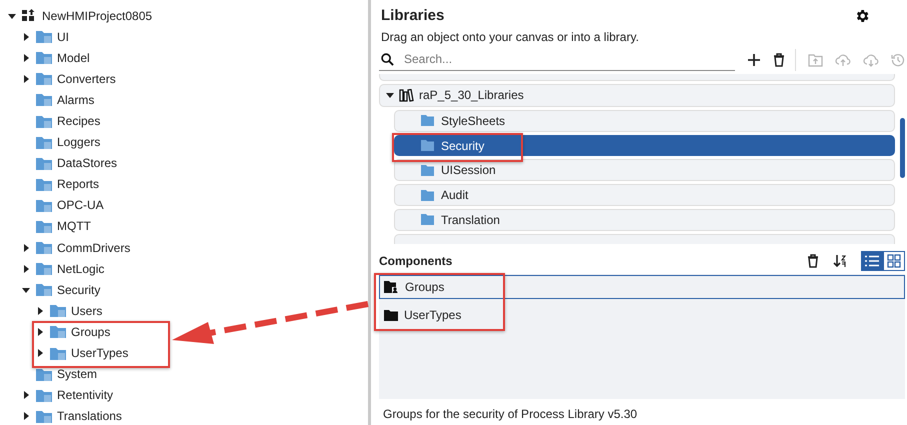 Image resolution: width=907 pixels, height=425 pixels. What do you see at coordinates (840, 261) in the screenshot?
I see `sort-icon` at bounding box center [840, 261].